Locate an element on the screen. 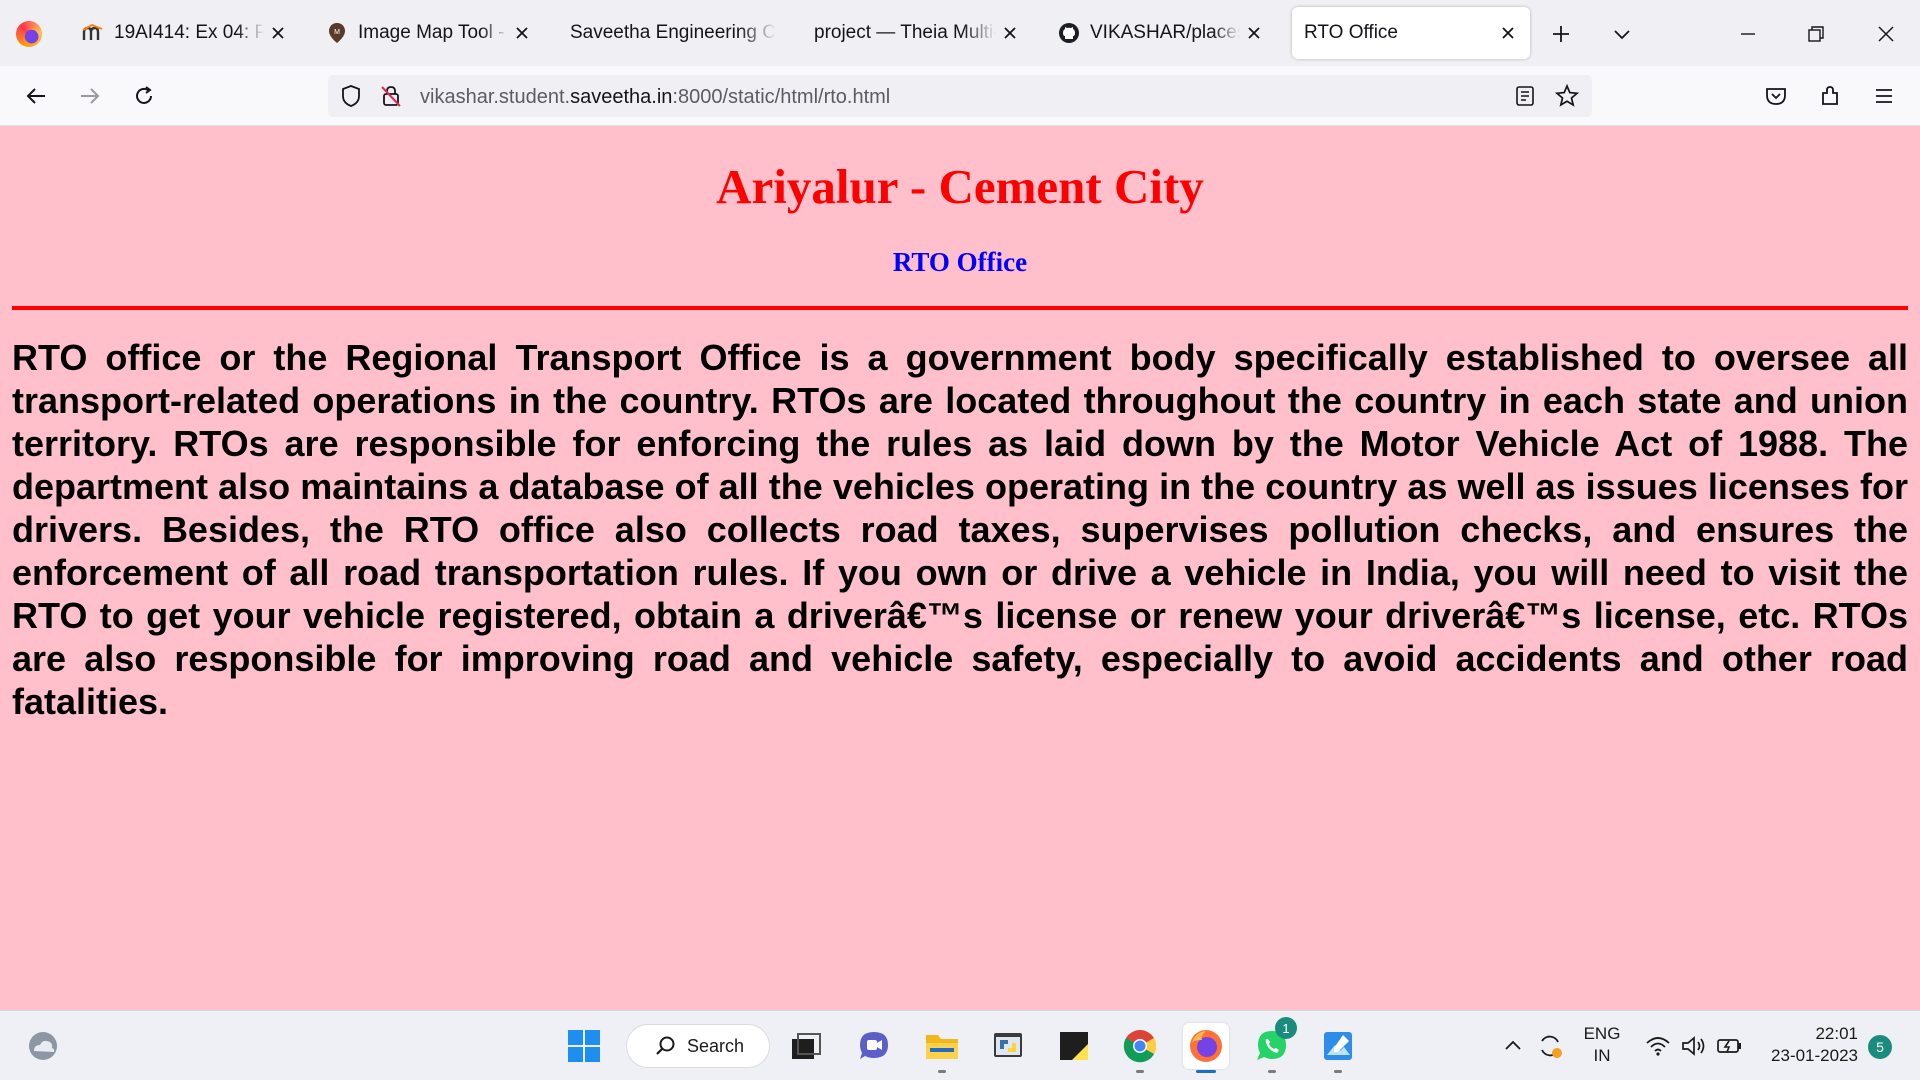 Image resolution: width=1920 pixels, height=1080 pixels. tab-title: Saveetha Engineering Co is located at coordinates (673, 32).